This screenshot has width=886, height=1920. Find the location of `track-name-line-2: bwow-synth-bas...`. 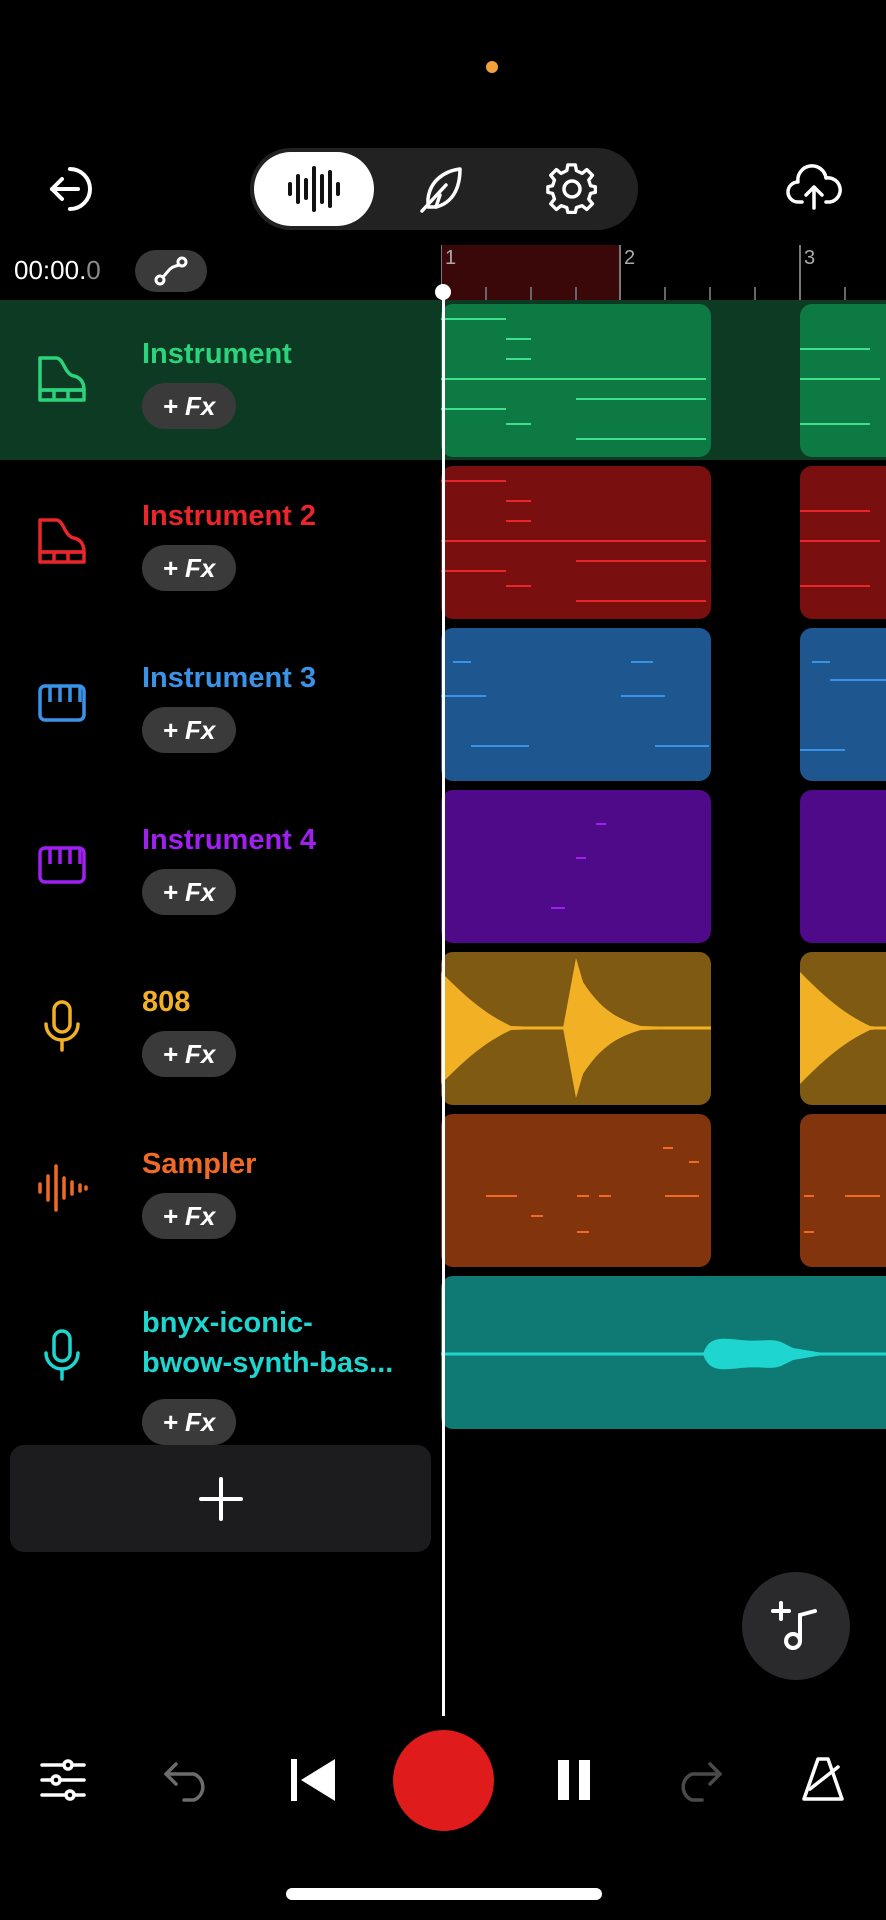

track-name-line-2: bwow-synth-bas... is located at coordinates (268, 1363).